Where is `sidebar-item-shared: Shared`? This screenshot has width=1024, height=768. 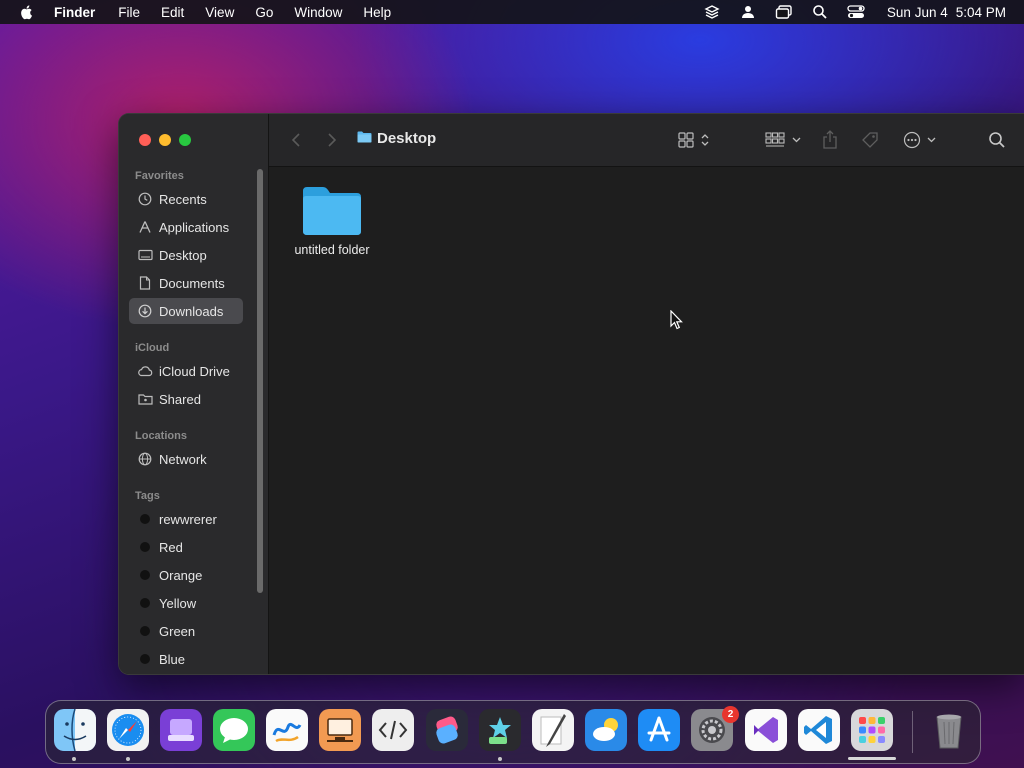 sidebar-item-shared: Shared is located at coordinates (186, 399).